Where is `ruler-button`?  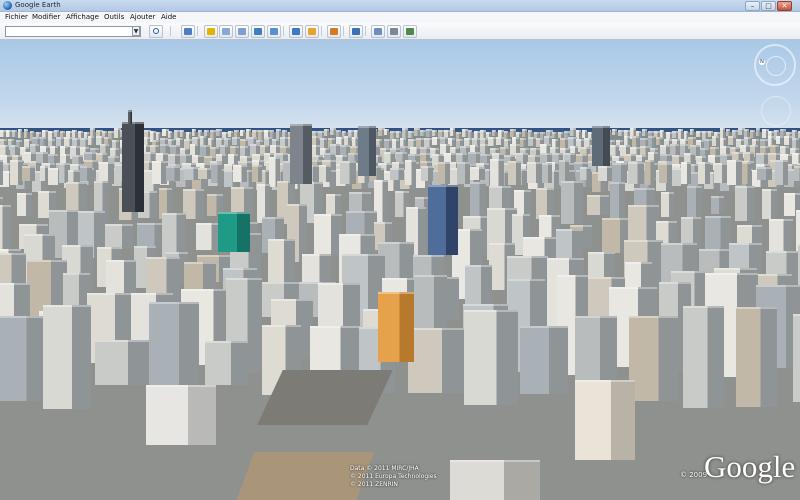 ruler-button is located at coordinates (356, 31).